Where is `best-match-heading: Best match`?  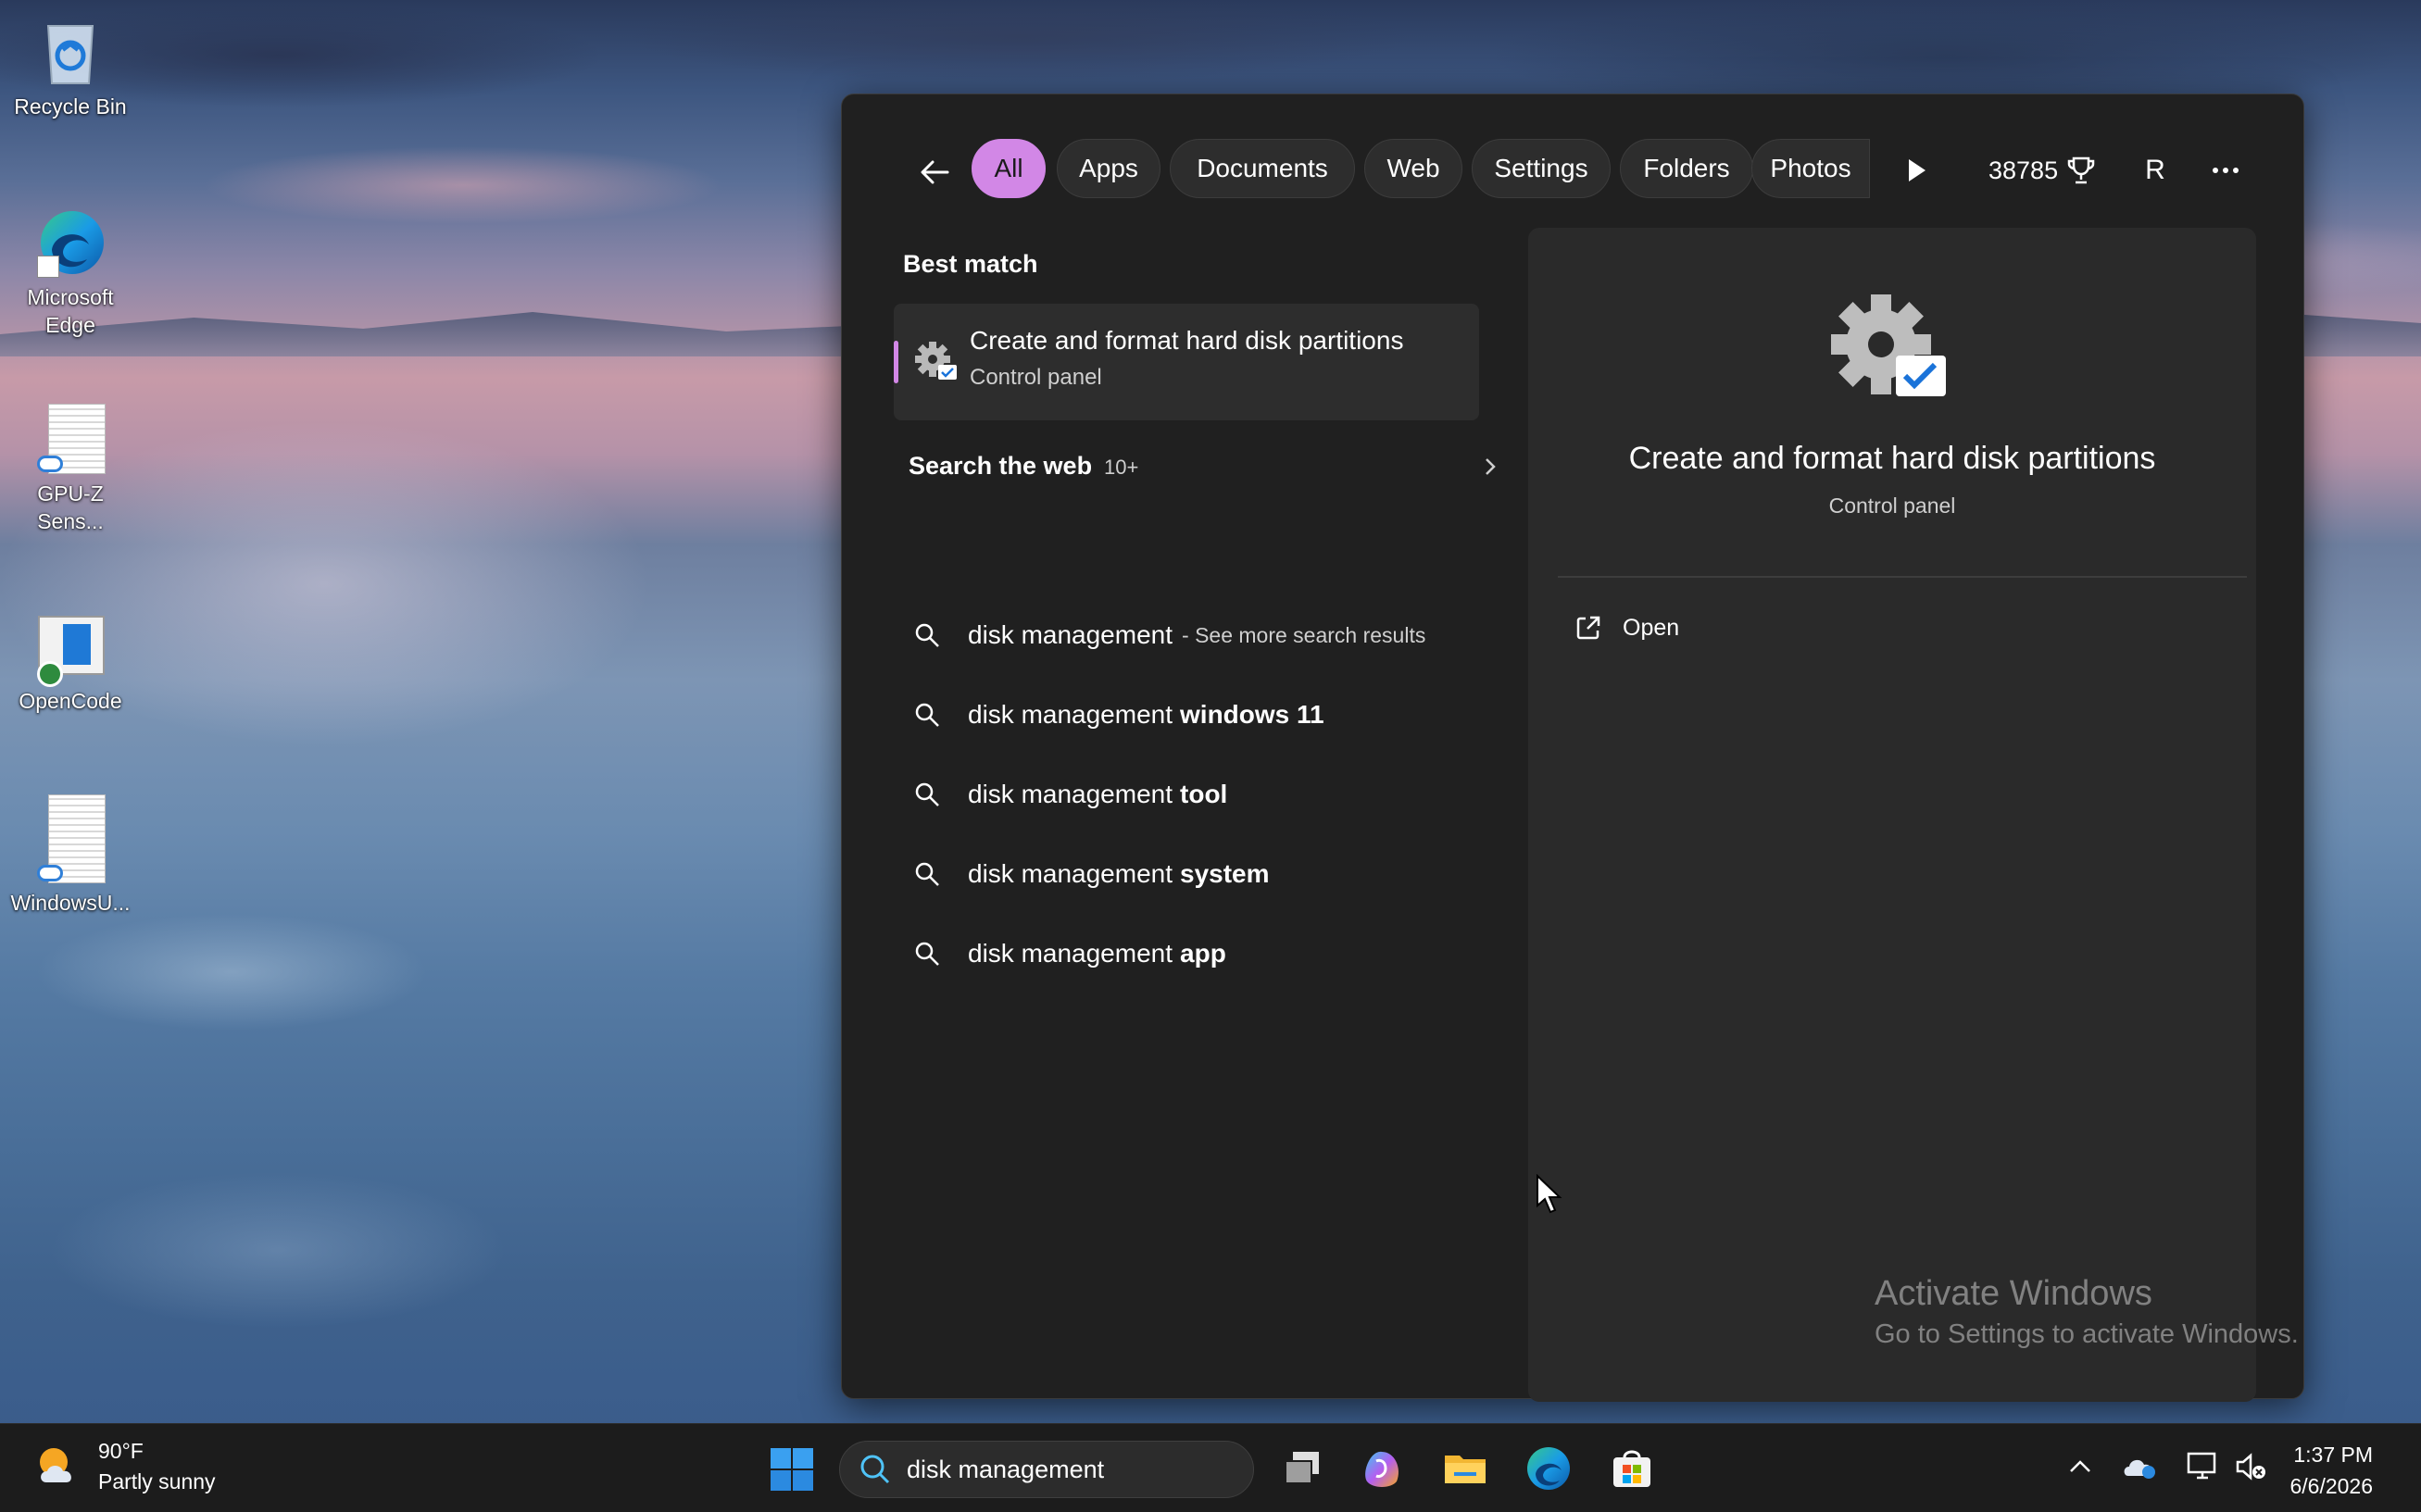 best-match-heading: Best match is located at coordinates (970, 264).